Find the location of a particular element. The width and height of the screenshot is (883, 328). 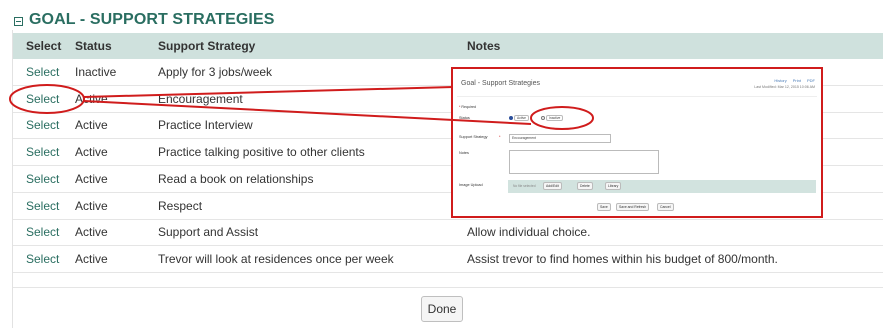

header-select: Select is located at coordinates (44, 46).